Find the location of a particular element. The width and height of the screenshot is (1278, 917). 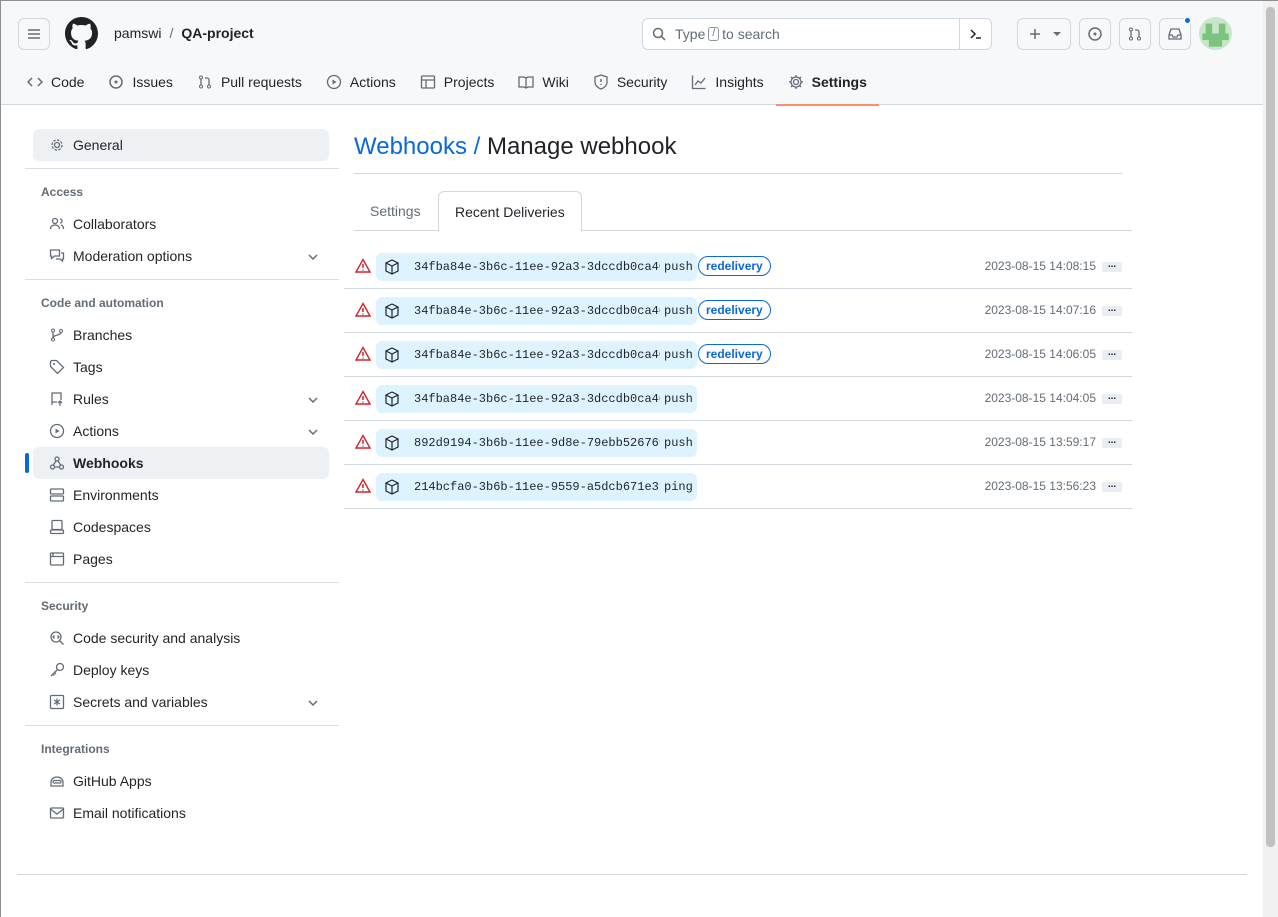

tab-actions: Actions is located at coordinates (361, 82).